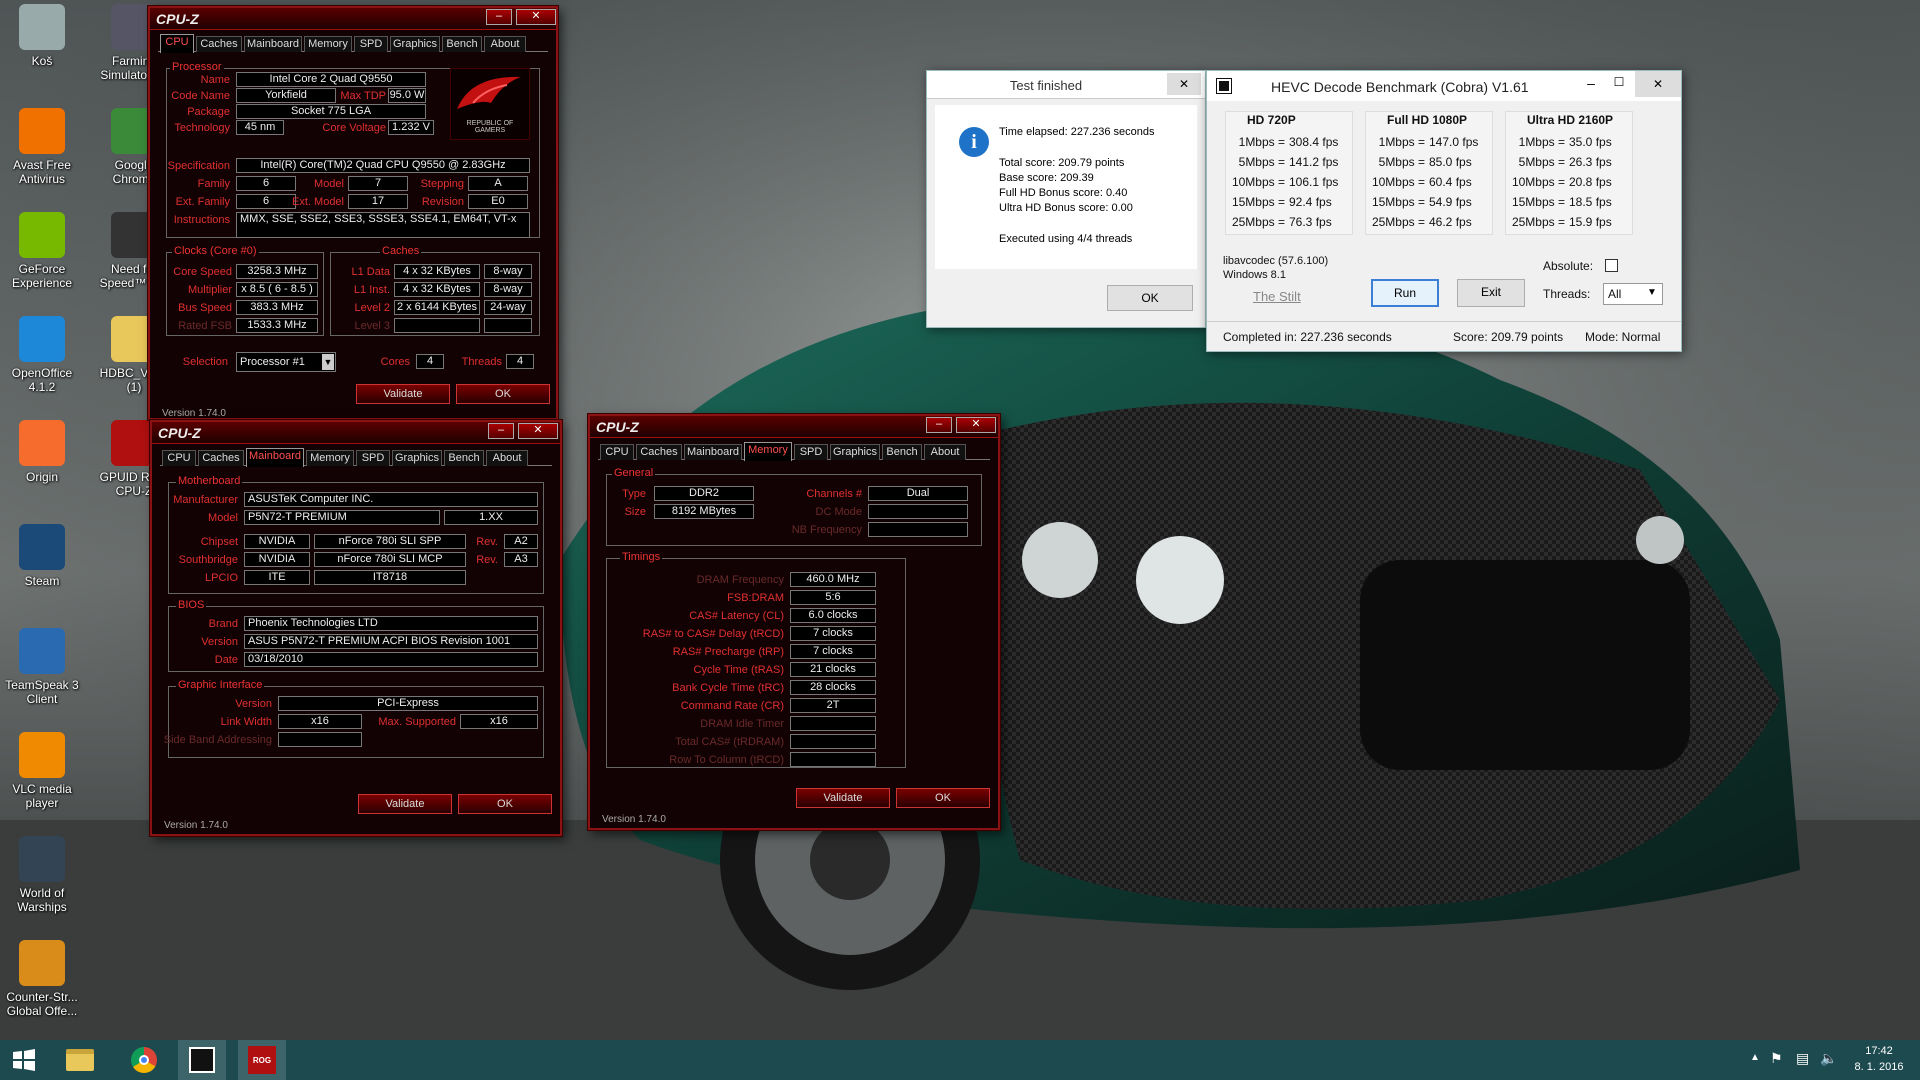 The image size is (1920, 1080). What do you see at coordinates (1879, 1051) in the screenshot?
I see `clock-time: 17:42` at bounding box center [1879, 1051].